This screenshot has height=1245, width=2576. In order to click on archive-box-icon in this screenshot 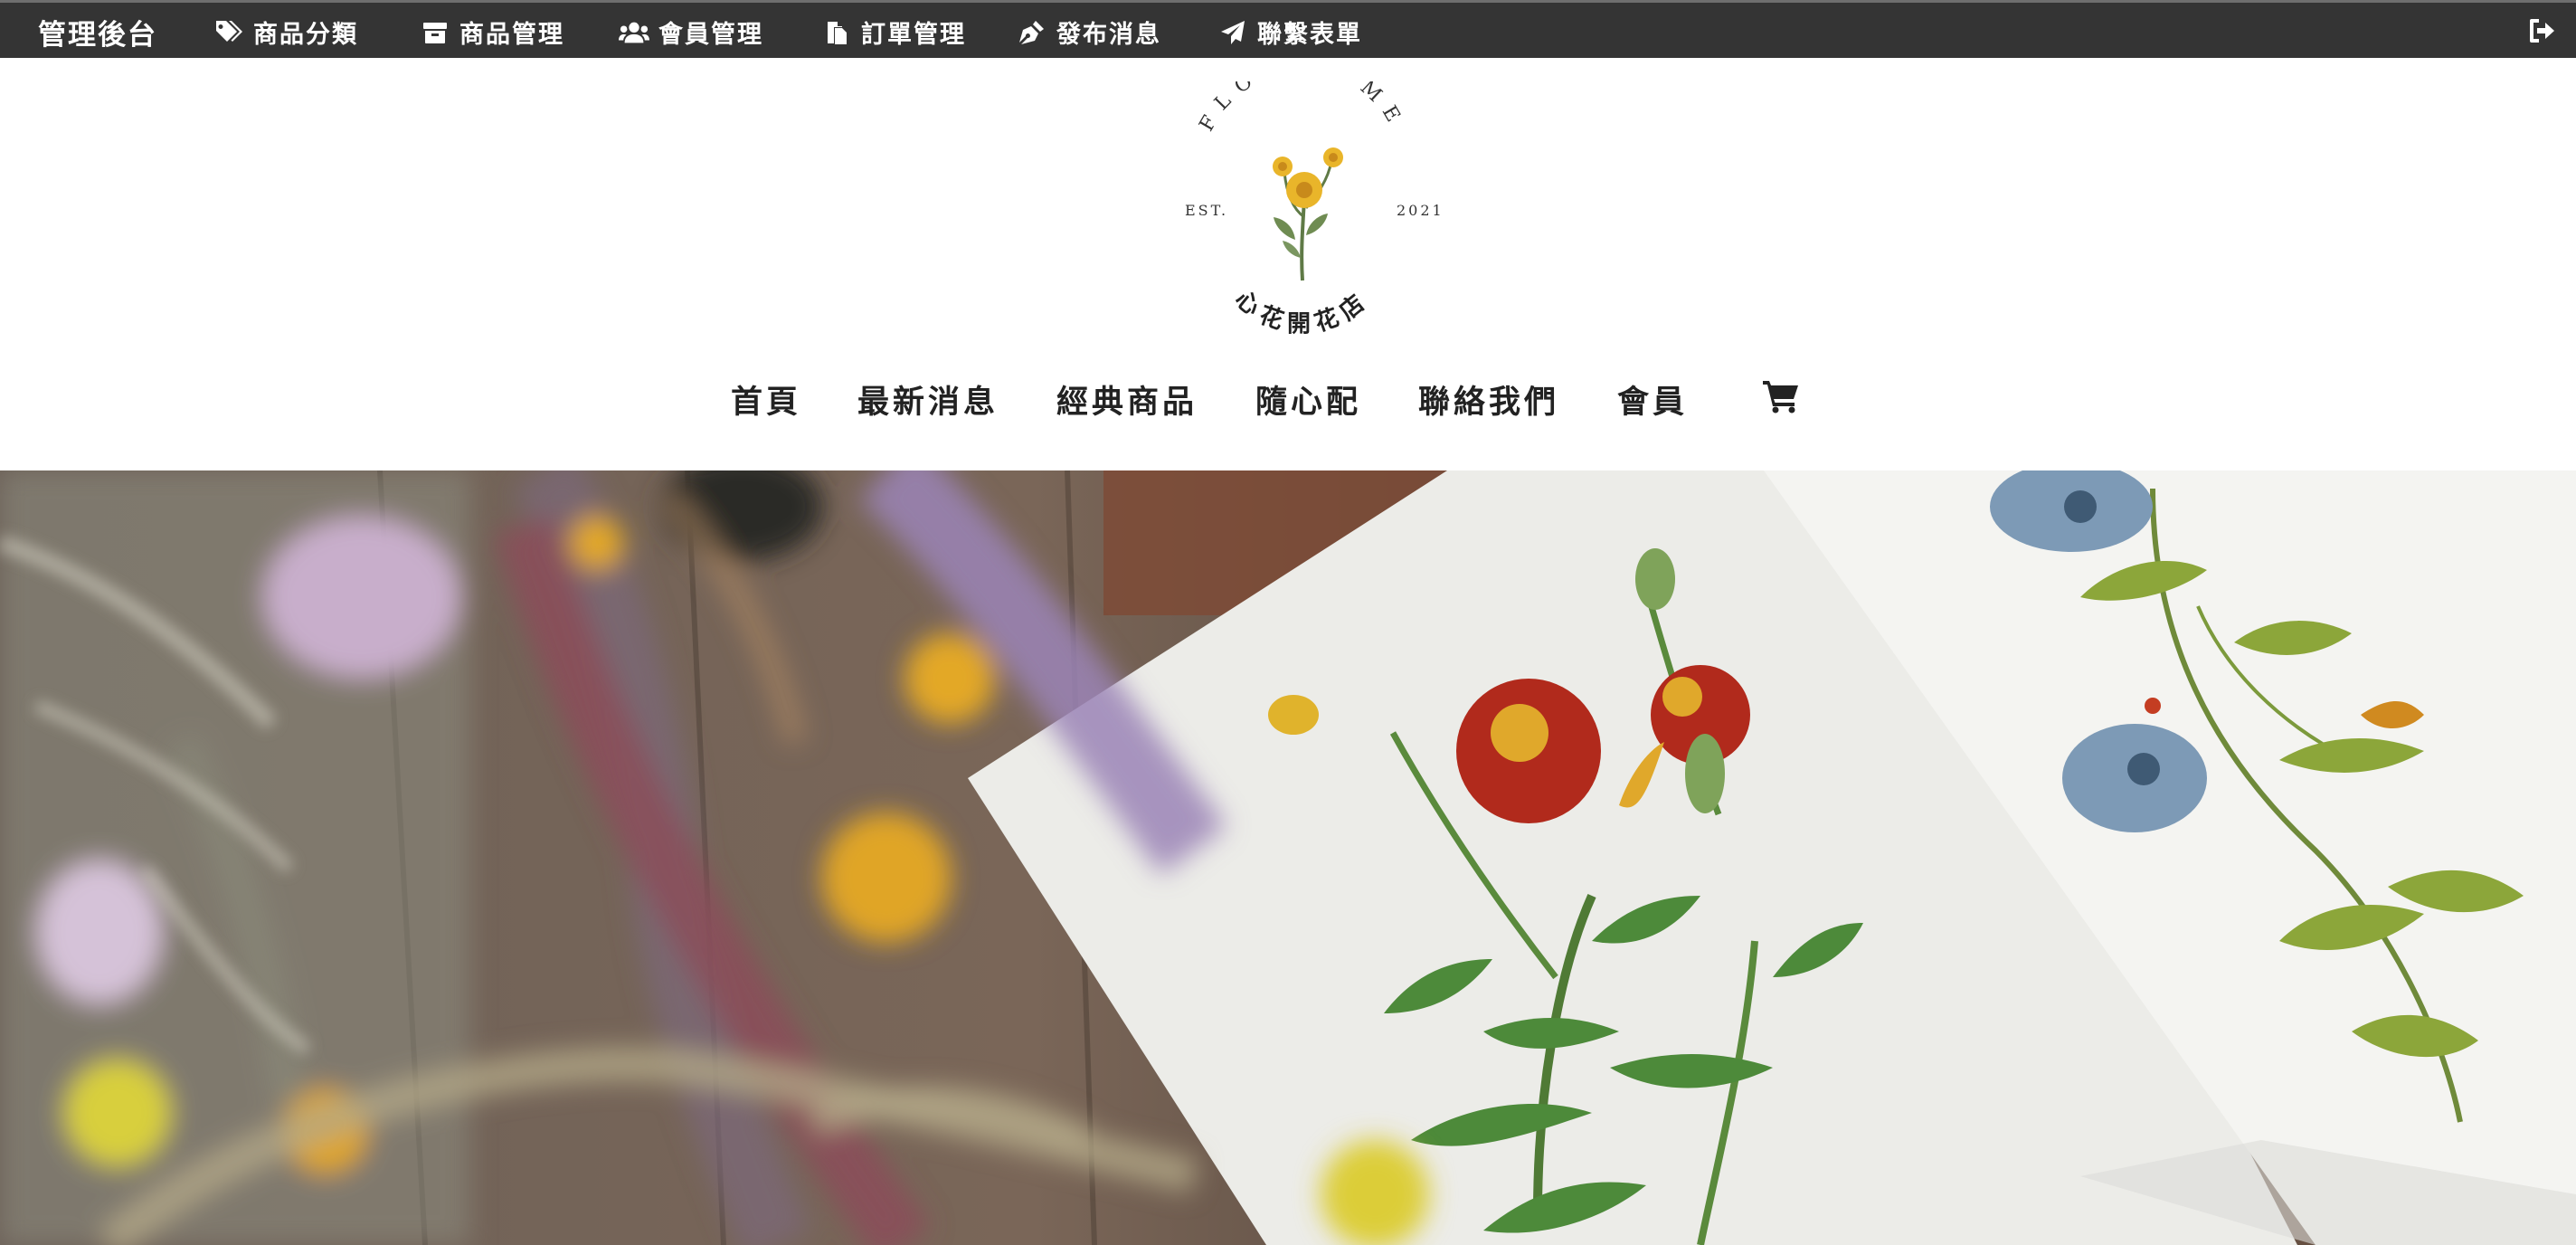, I will do `click(435, 32)`.